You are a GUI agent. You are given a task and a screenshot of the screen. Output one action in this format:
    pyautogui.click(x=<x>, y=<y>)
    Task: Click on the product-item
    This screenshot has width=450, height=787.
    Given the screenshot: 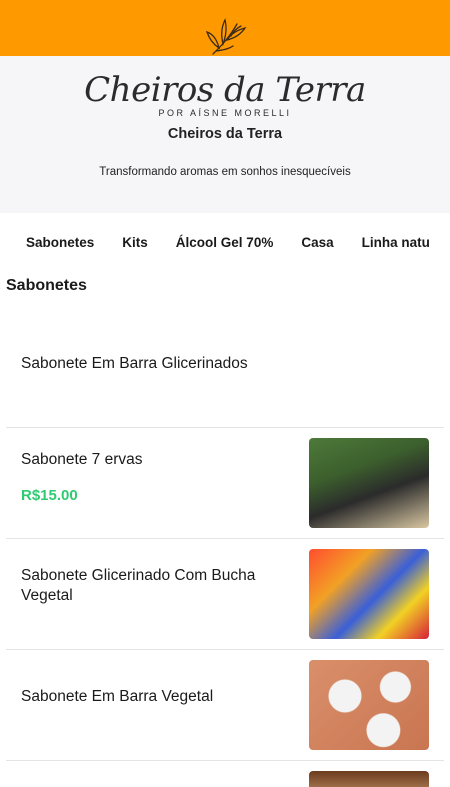 What is the action you would take?
    pyautogui.click(x=225, y=774)
    